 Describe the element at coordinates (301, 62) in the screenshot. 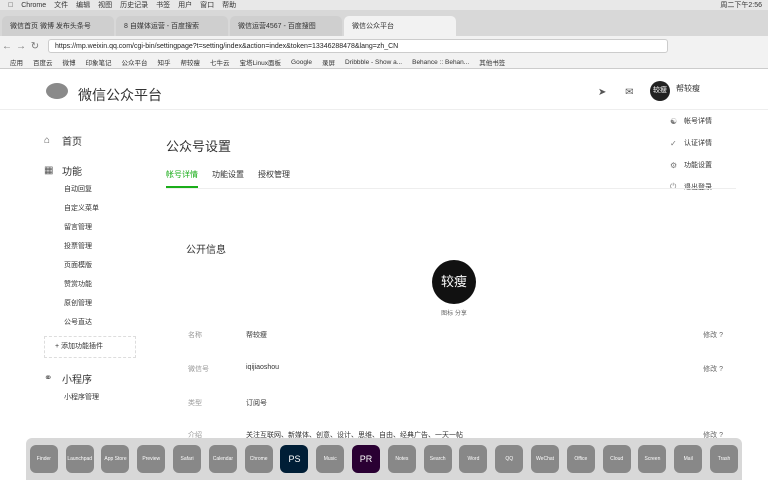

I see `bookmark: Google` at that location.